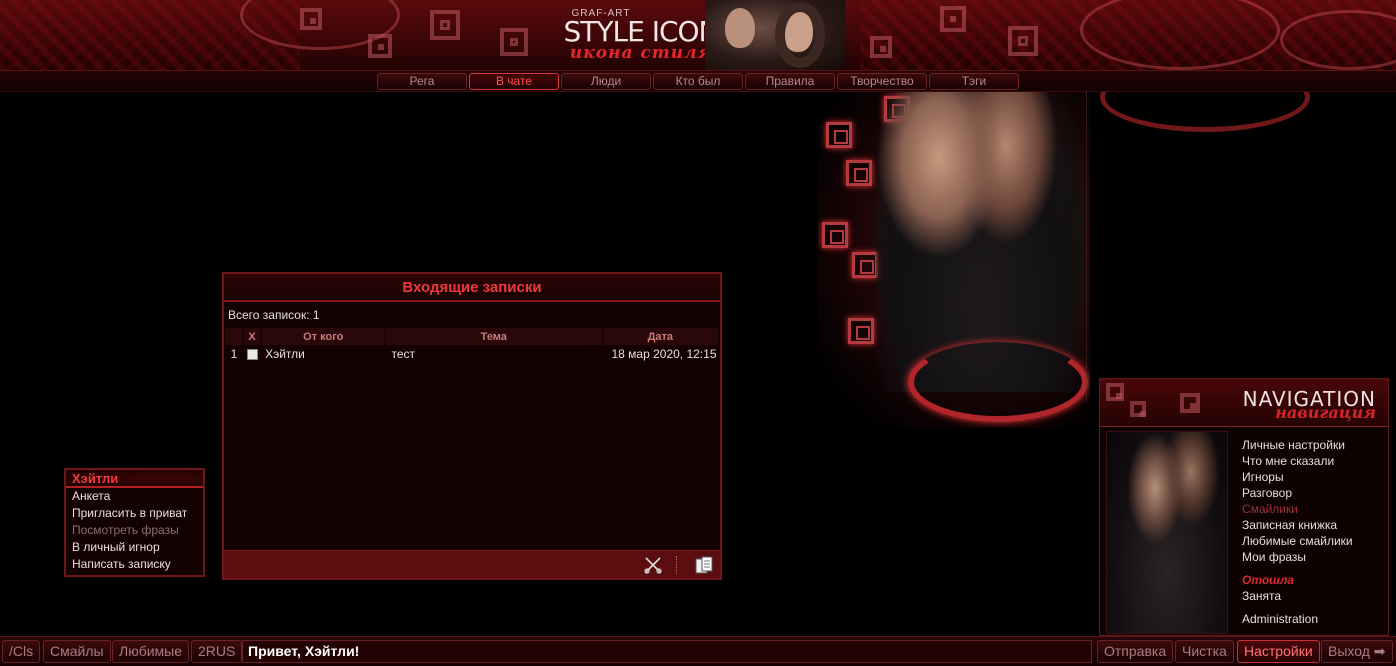 The image size is (1396, 666). Describe the element at coordinates (661, 336) in the screenshot. I see `col-date: Дата` at that location.